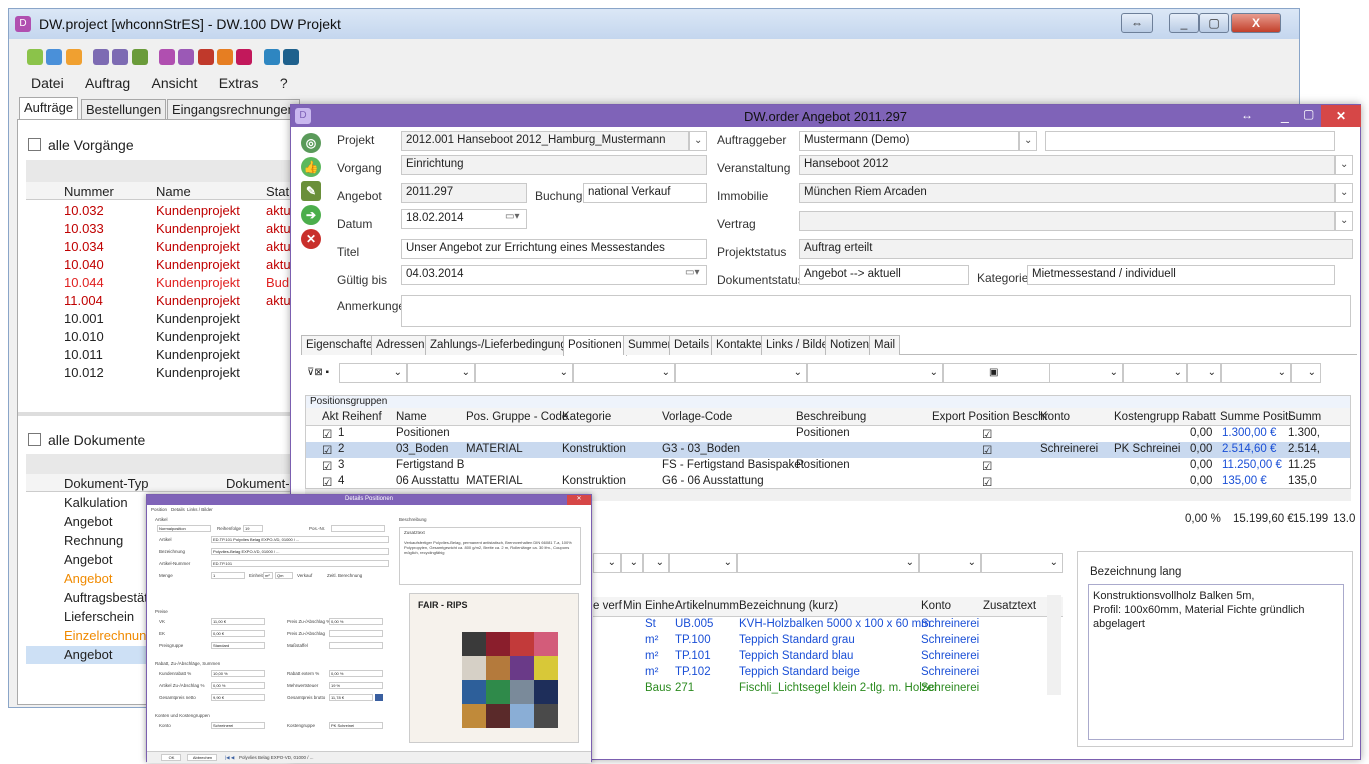 The width and height of the screenshot is (1369, 764). What do you see at coordinates (356, 685) in the screenshot?
I see `mwst-select: 19 %` at bounding box center [356, 685].